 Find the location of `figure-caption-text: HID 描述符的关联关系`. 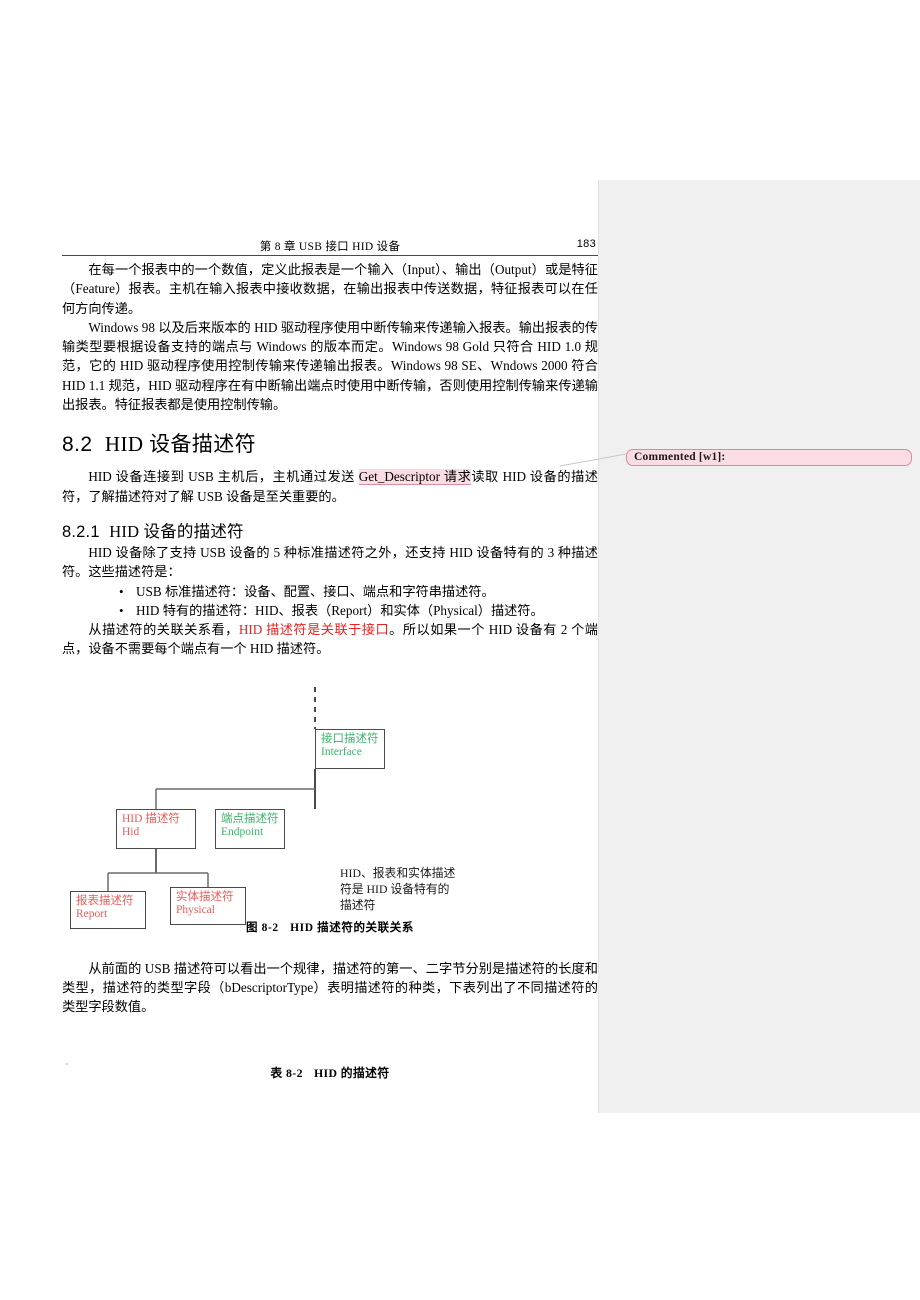

figure-caption-text: HID 描述符的关联关系 is located at coordinates (352, 927).